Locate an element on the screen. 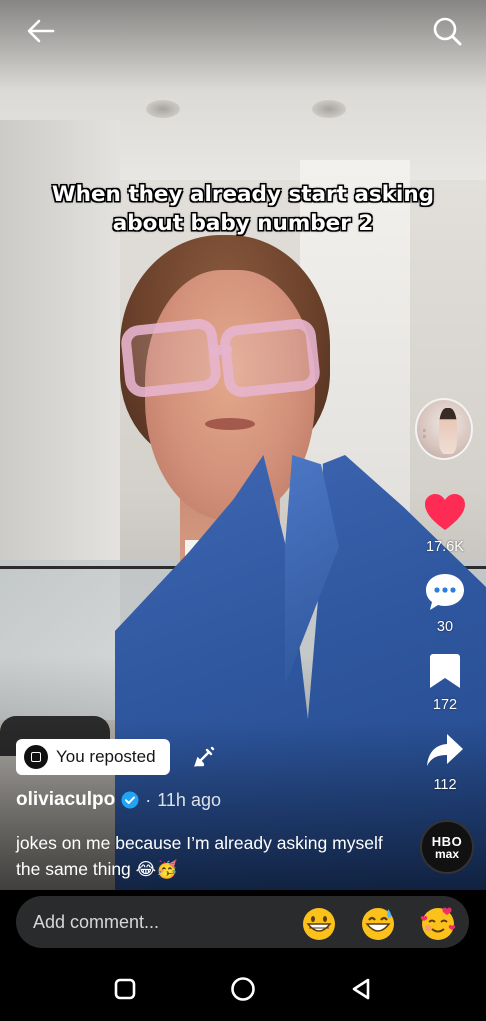  repost-icon is located at coordinates (36, 757).